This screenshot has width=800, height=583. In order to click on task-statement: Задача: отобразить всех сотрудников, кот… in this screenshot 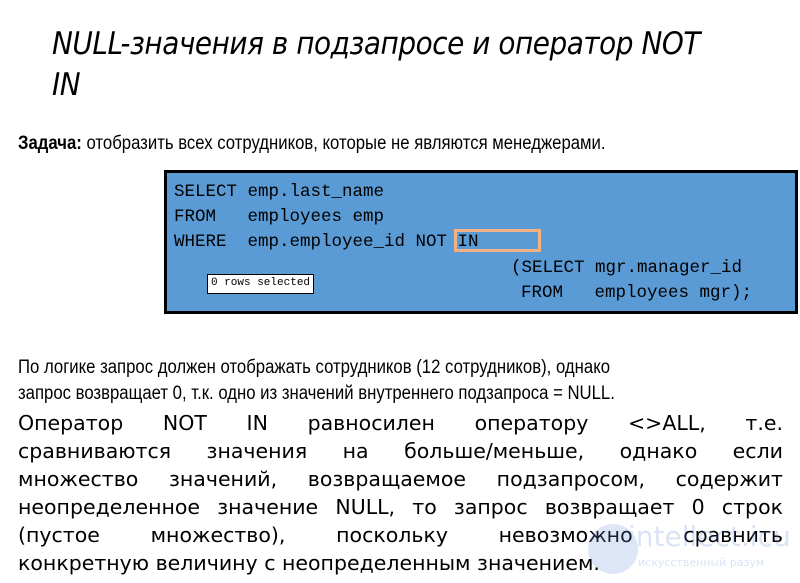, I will do `click(312, 144)`.